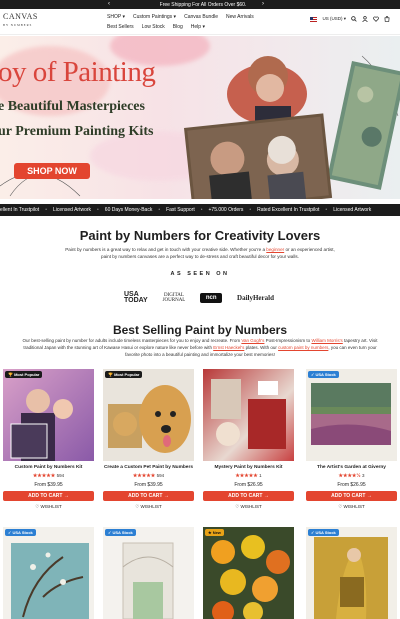  I want to click on logo: CANVAS BY NUMBERS, so click(20, 21).